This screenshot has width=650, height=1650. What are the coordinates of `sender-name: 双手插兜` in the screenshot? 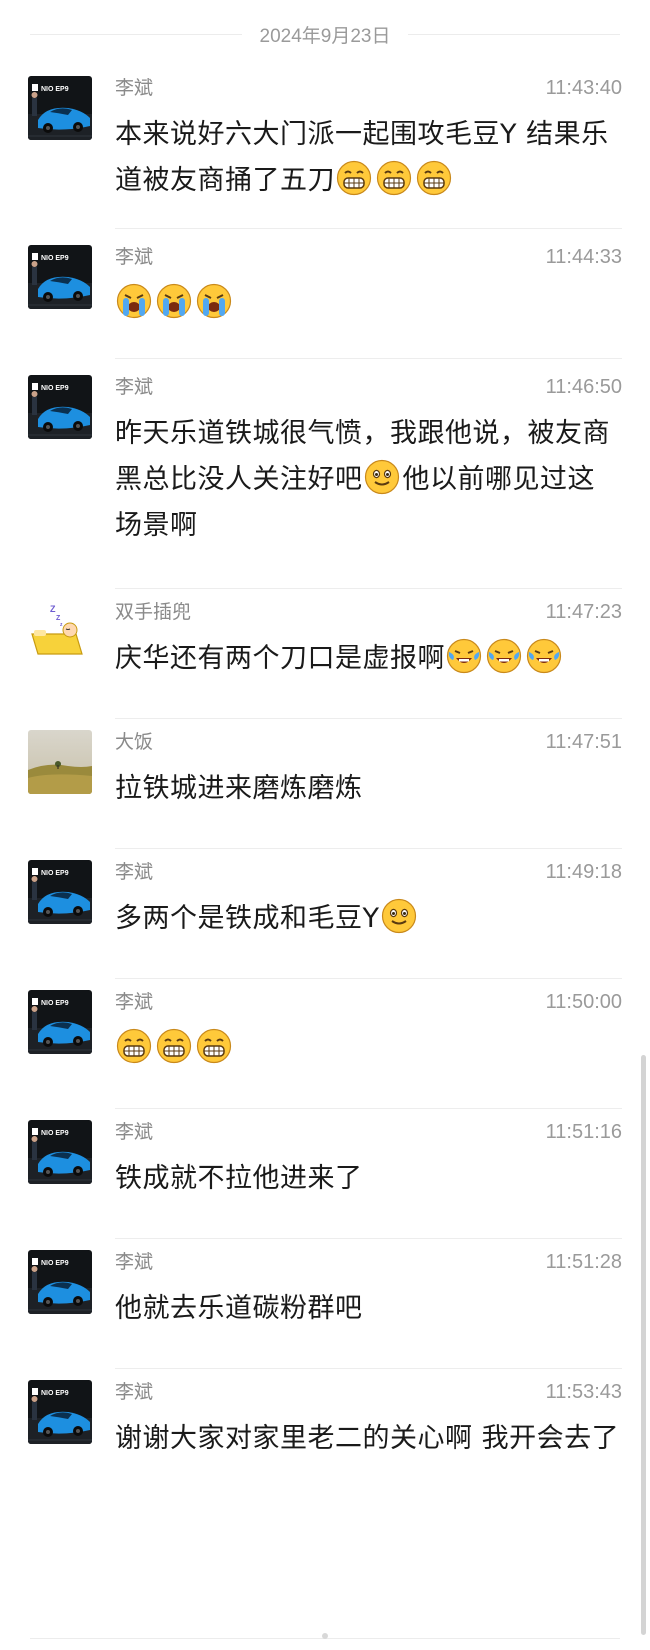 It's located at (153, 612).